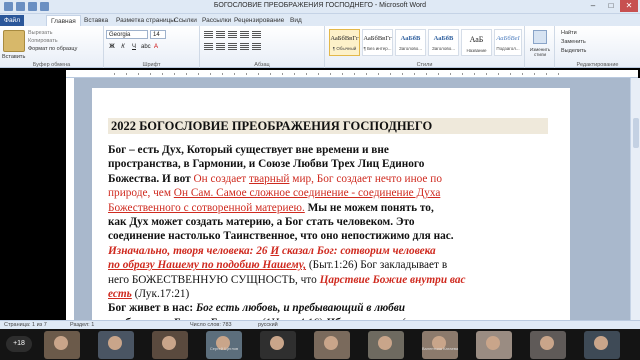 The image size is (640, 360). I want to click on text-run: Божества. И вот, so click(151, 178).